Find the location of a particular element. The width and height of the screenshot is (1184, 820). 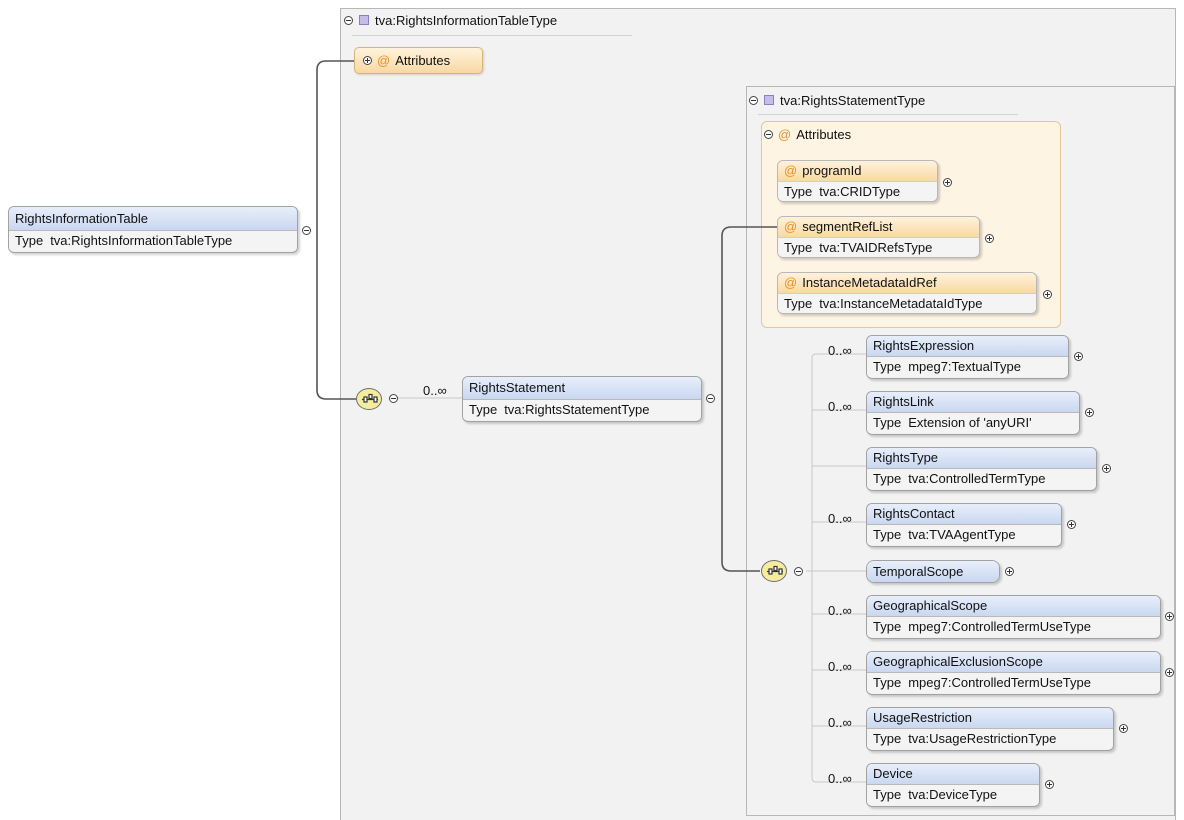

child-element-rightscontact: RightsContact Type tva:TVAAgentType is located at coordinates (964, 525).